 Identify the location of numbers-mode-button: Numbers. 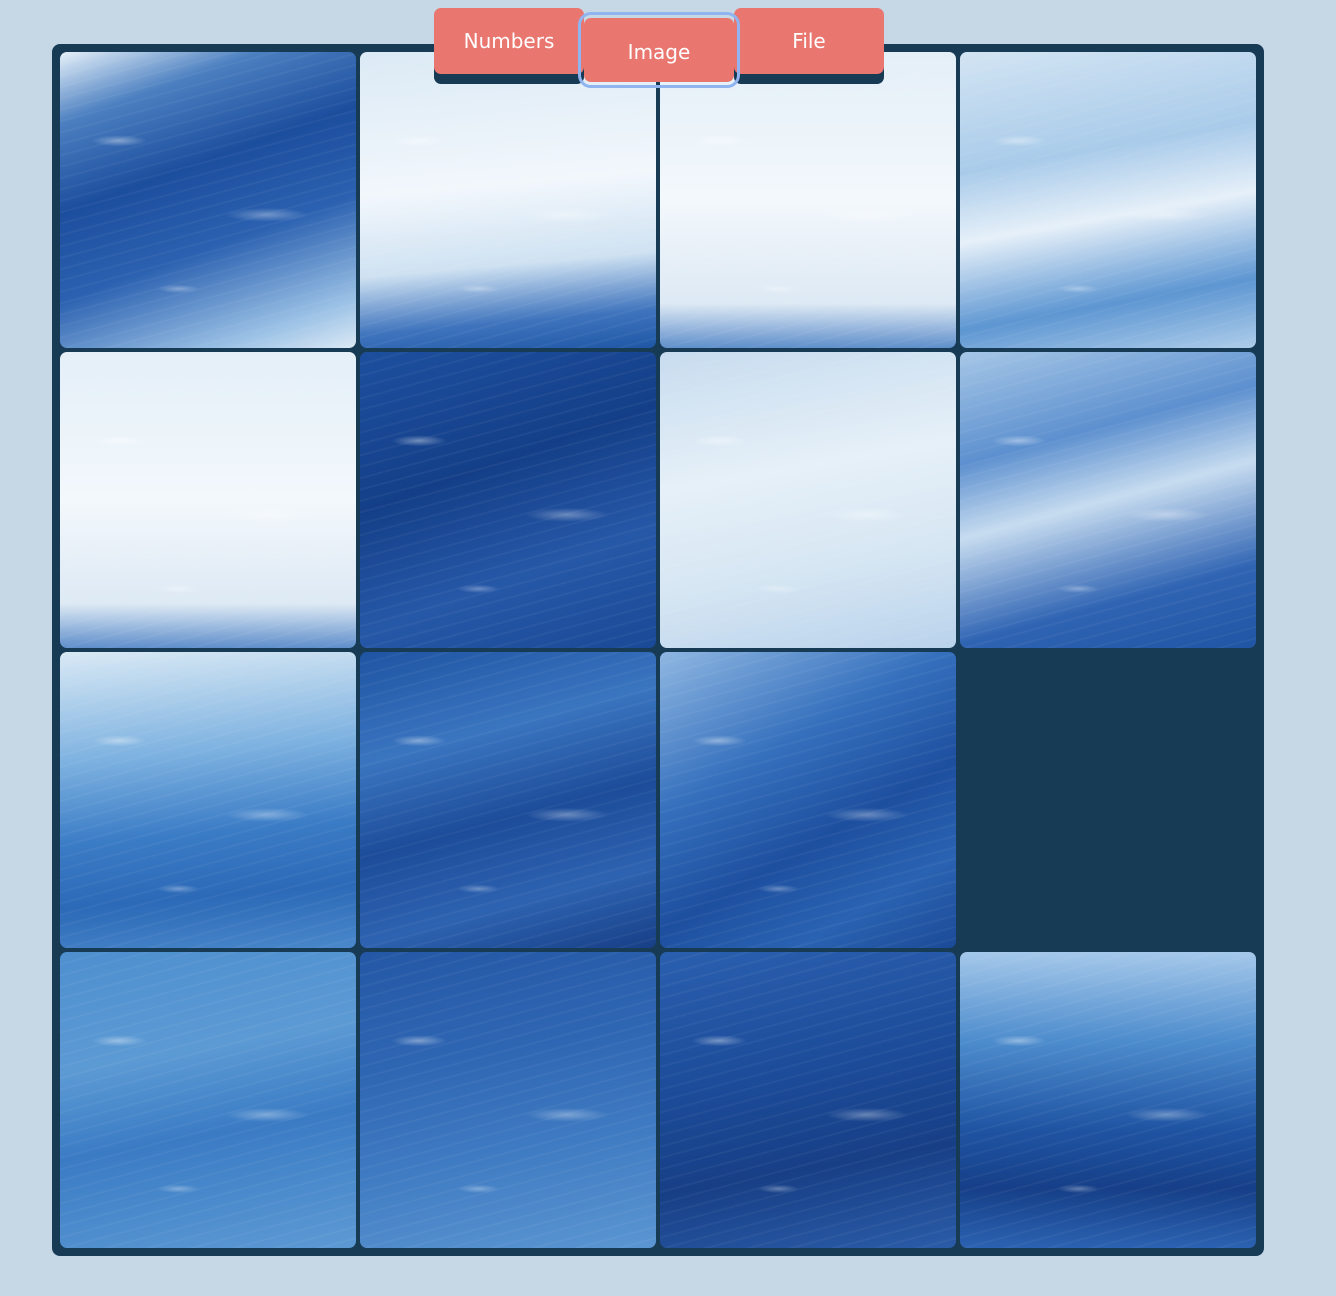
(509, 41).